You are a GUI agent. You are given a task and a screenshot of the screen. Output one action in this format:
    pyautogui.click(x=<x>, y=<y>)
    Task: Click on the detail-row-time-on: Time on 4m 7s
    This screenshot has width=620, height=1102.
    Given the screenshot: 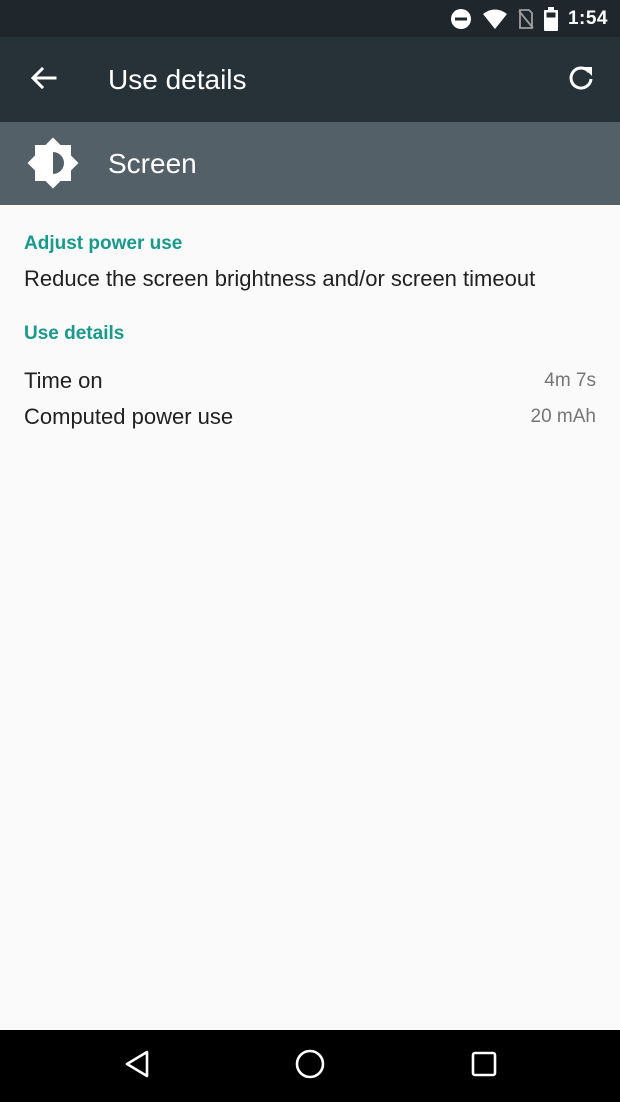 What is the action you would take?
    pyautogui.click(x=310, y=381)
    